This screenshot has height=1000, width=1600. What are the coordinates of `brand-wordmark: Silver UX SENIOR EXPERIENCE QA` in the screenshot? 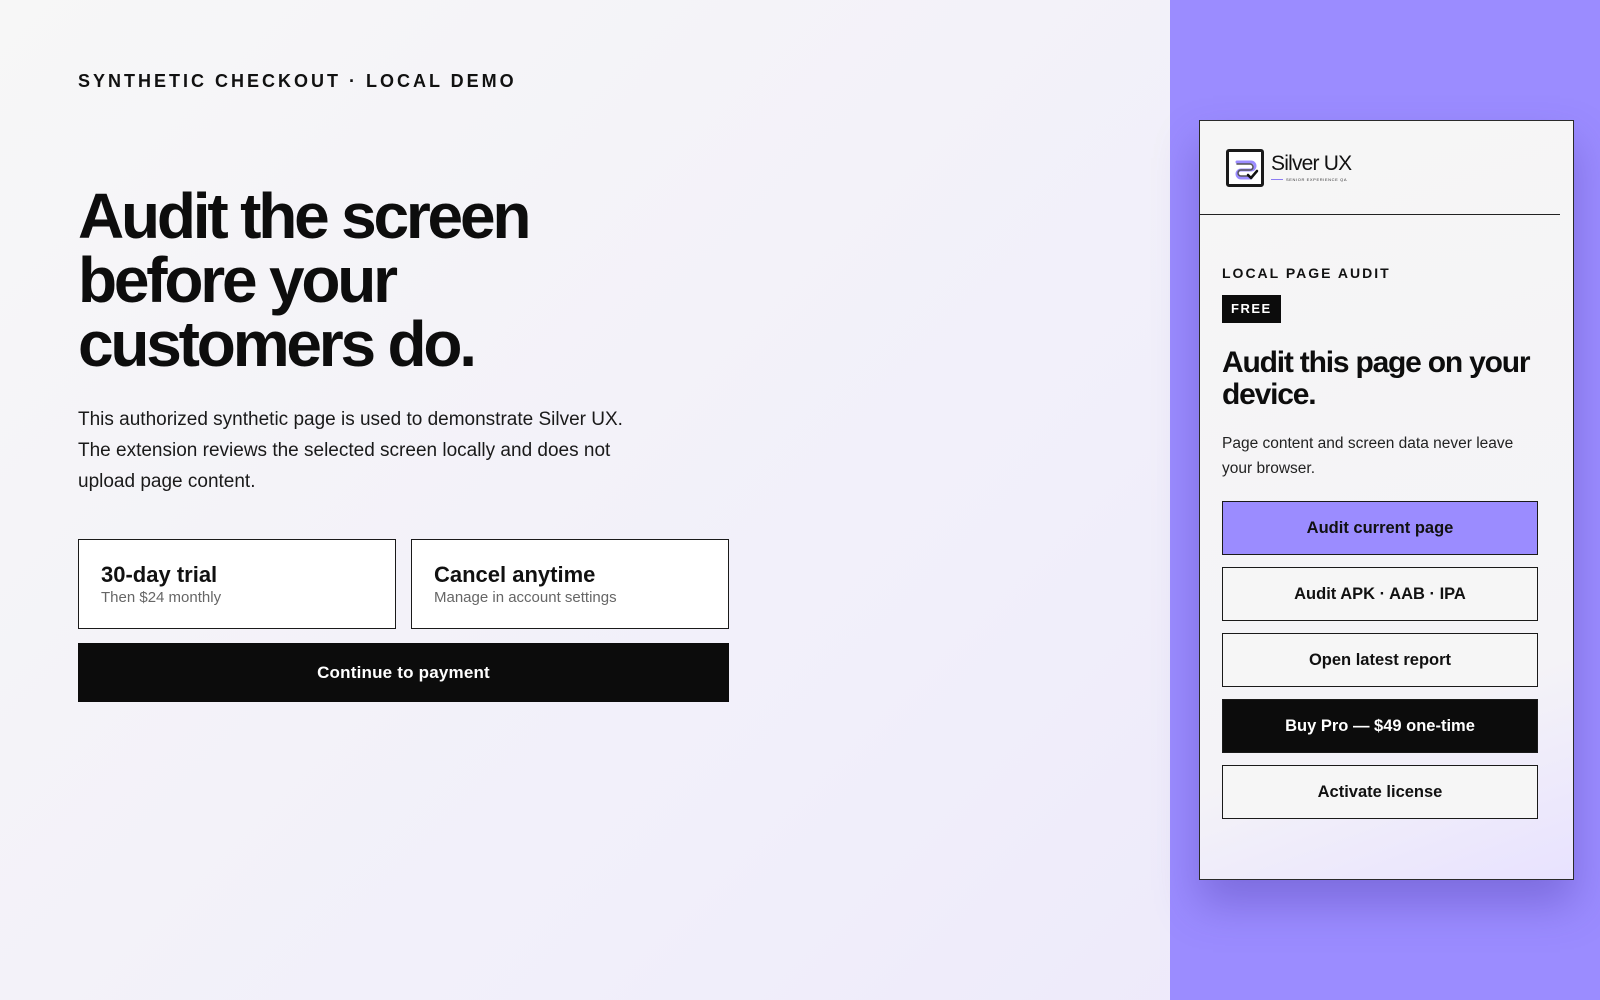 It's located at (1311, 167).